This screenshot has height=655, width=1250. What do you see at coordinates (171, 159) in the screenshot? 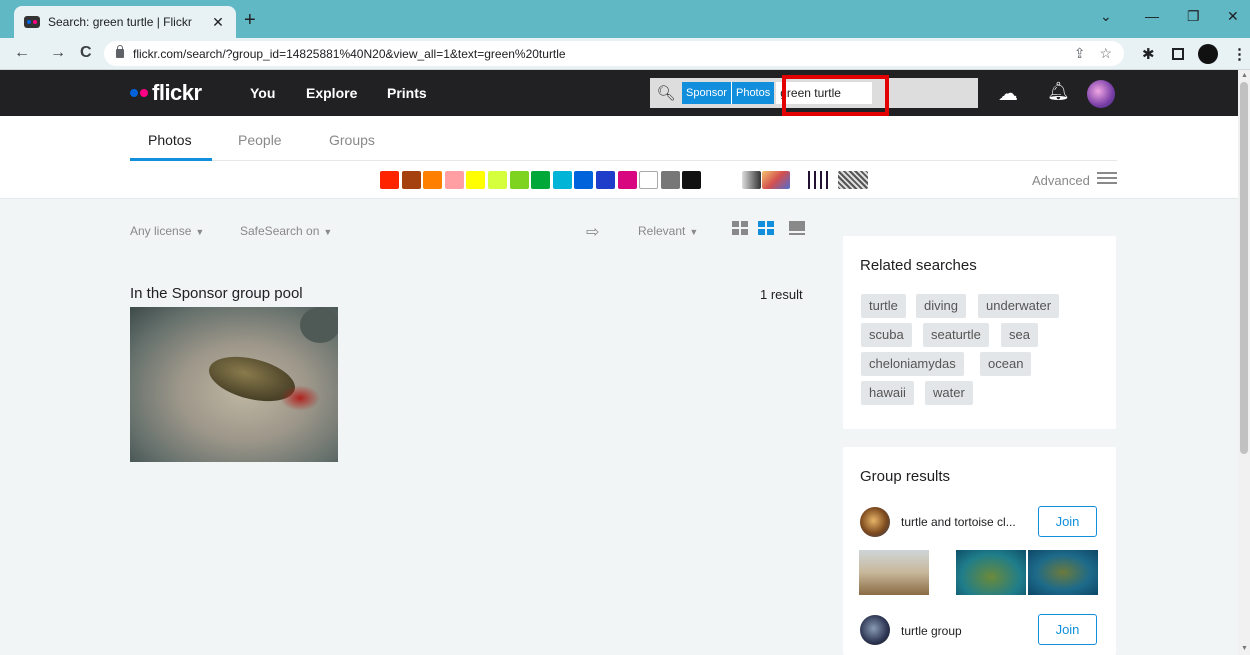
I see `active-tab-indicator` at bounding box center [171, 159].